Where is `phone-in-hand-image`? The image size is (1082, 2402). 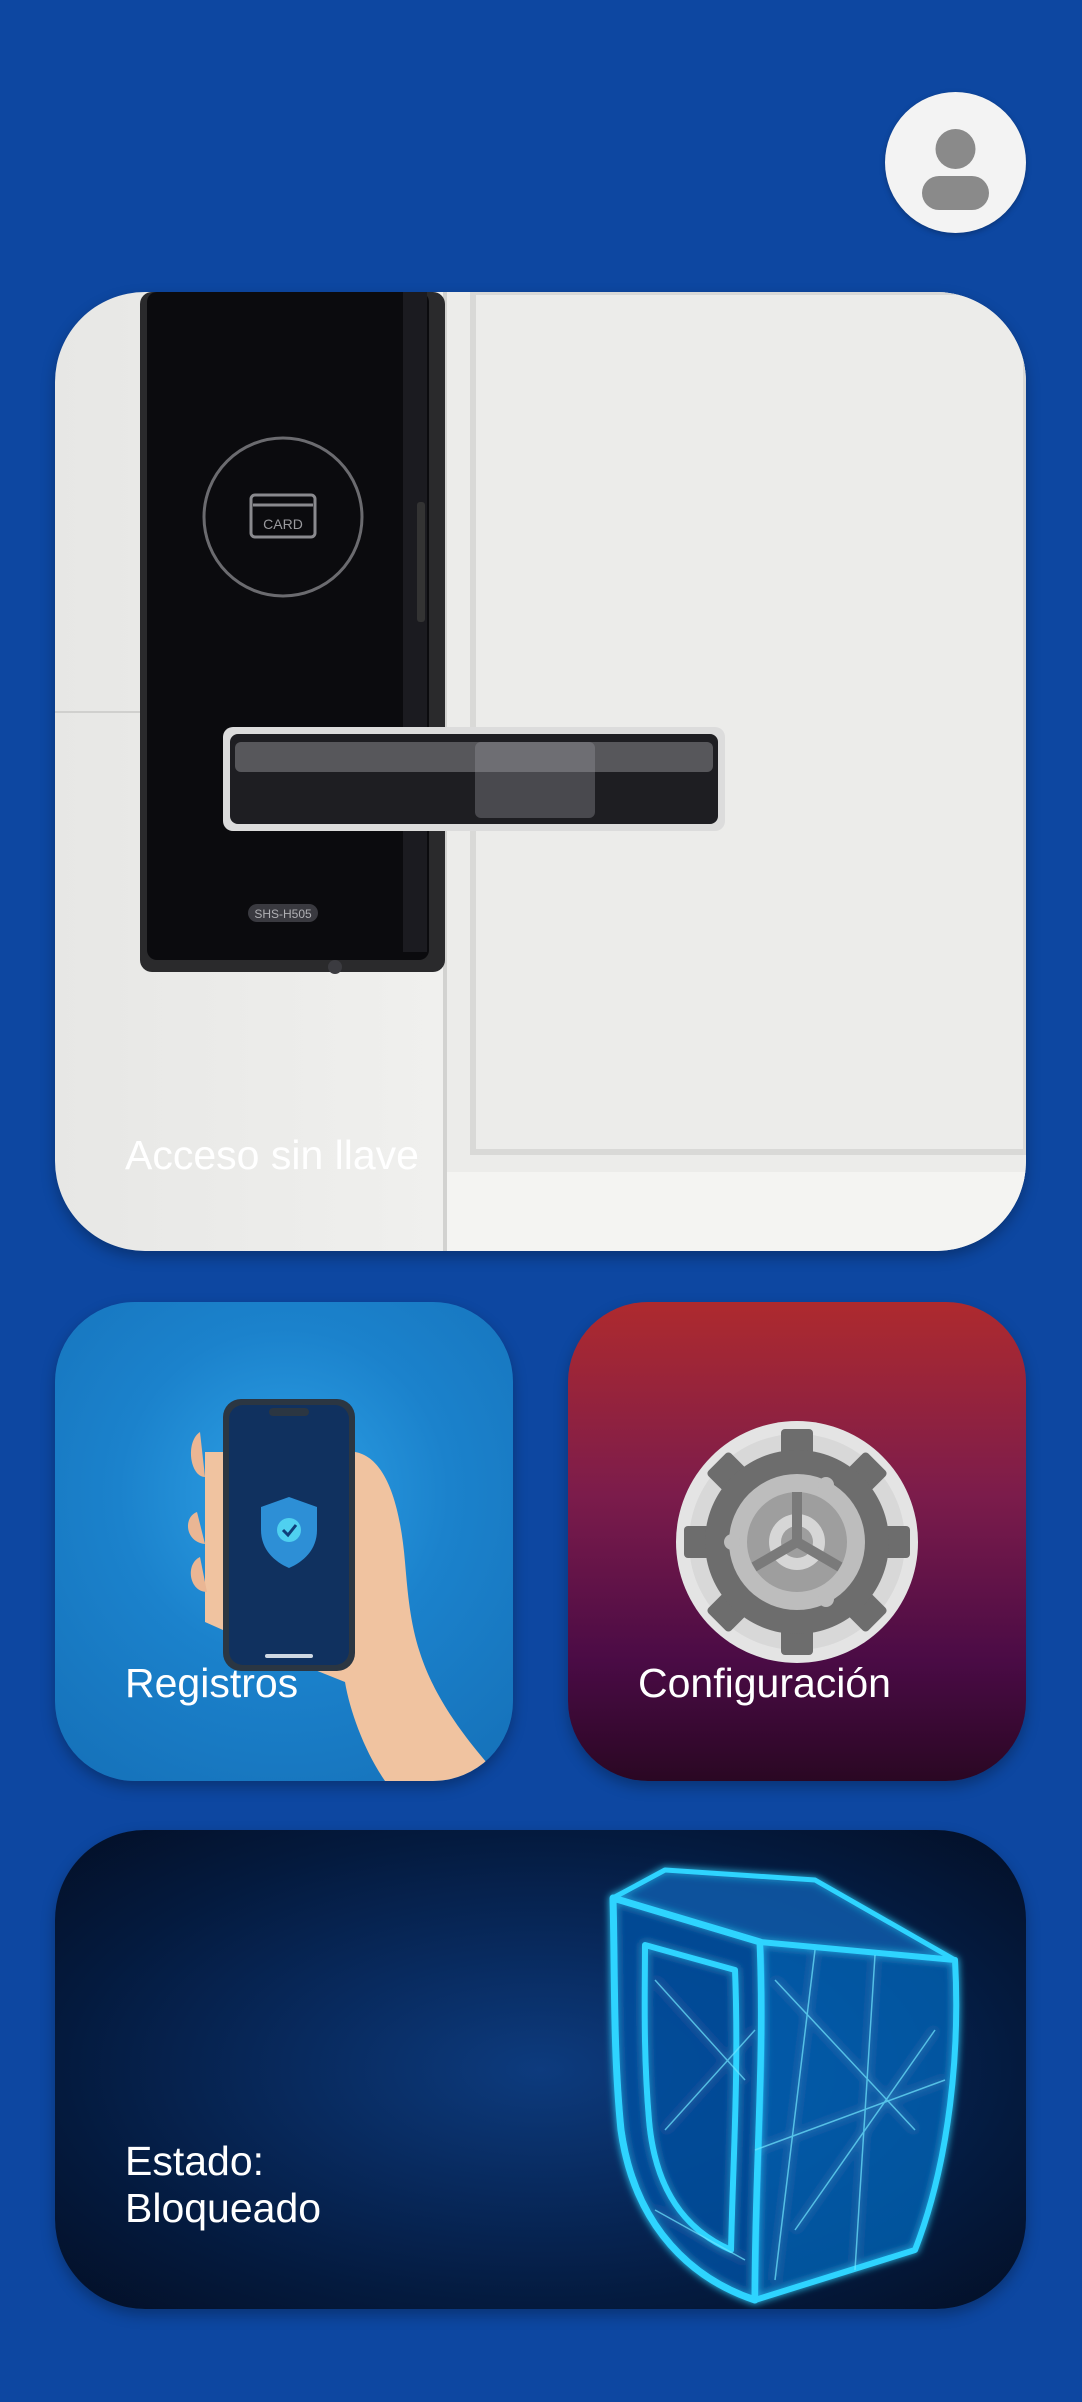
phone-in-hand-image is located at coordinates (350, 1590).